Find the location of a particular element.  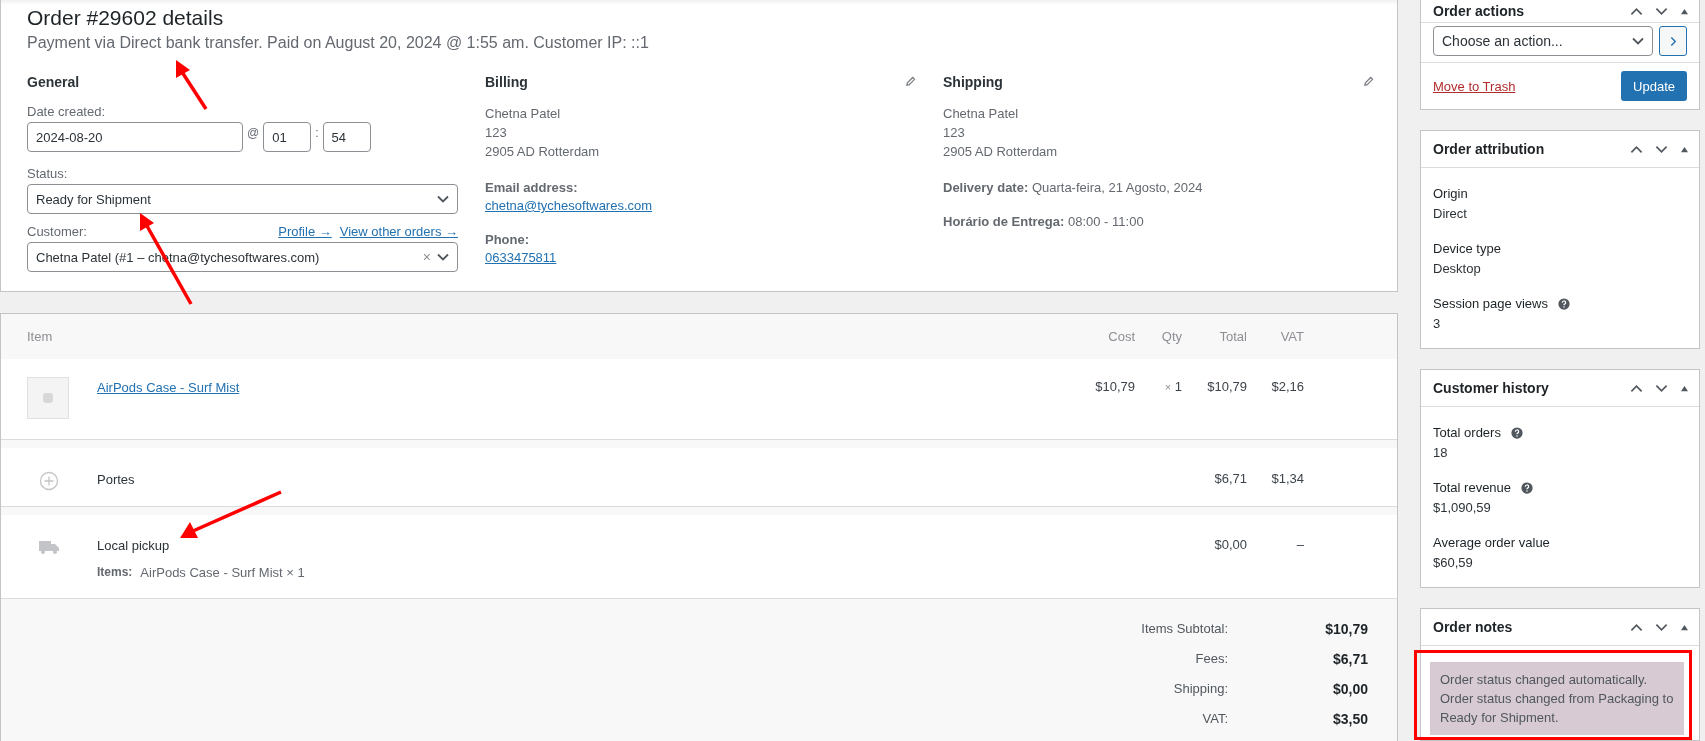

card-title: Order actions is located at coordinates (1479, 11).